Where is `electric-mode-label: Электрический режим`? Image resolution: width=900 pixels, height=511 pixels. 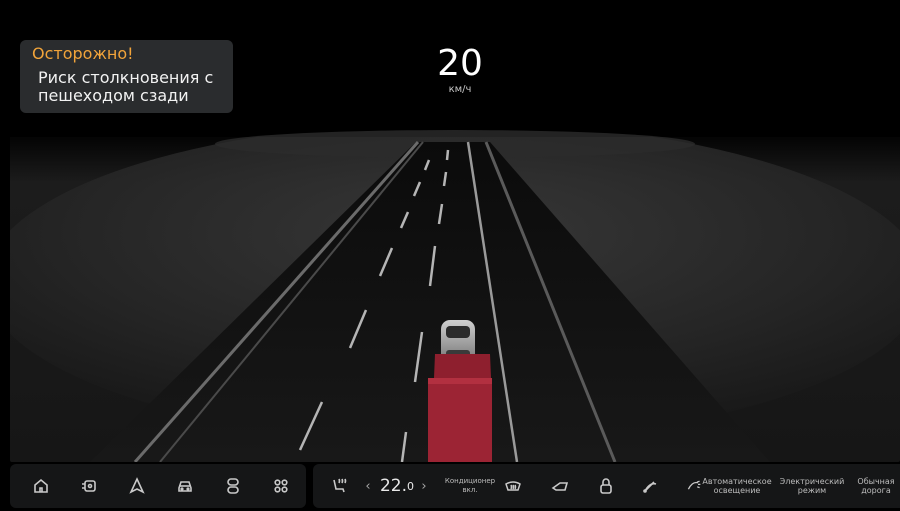 electric-mode-label: Электрический режим is located at coordinates (812, 486).